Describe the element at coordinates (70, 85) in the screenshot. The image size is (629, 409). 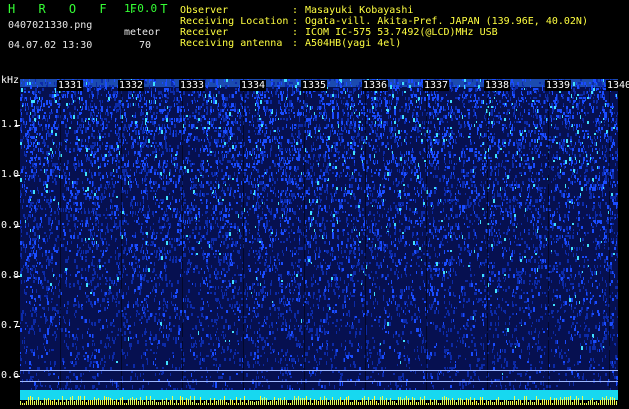
I see `time-tick-label: 1331` at that location.